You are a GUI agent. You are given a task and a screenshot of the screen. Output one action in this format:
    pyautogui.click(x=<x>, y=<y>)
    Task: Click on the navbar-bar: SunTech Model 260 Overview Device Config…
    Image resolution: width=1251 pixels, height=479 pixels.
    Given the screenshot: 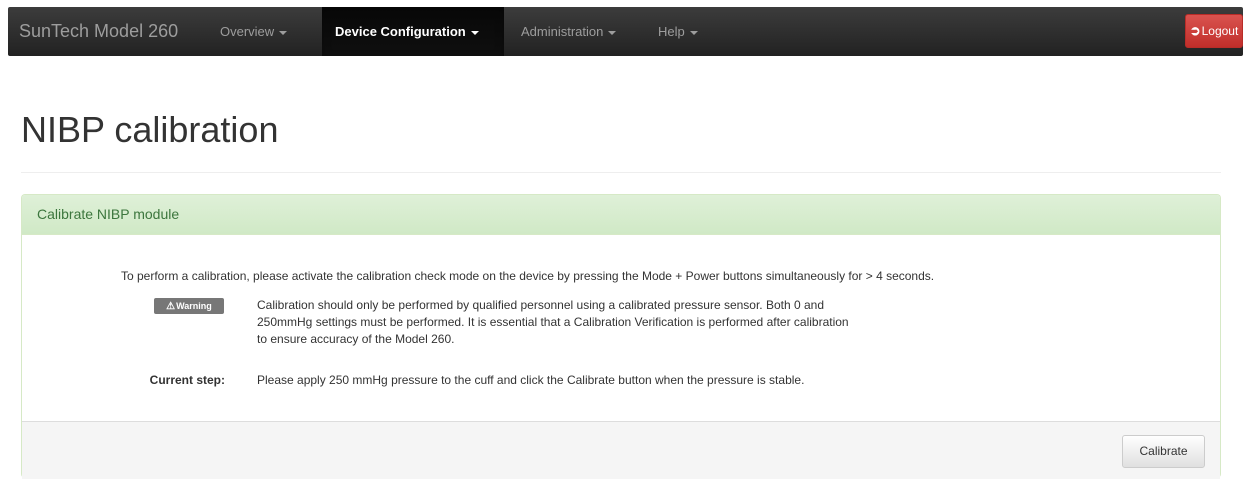 What is the action you would take?
    pyautogui.click(x=625, y=31)
    